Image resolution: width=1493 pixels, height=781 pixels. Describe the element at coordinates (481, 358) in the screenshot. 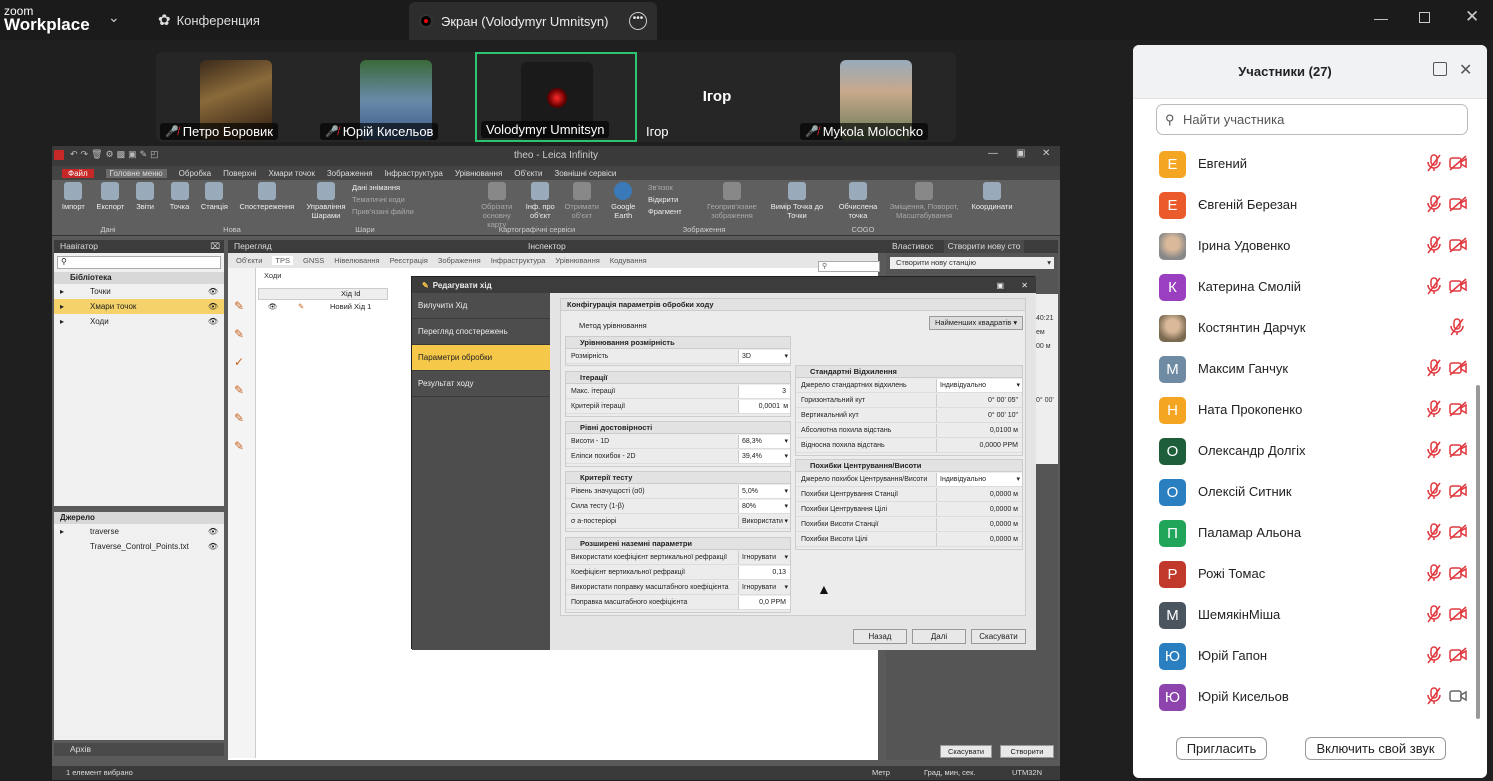

I see `nav-processing-params: Параметри обробки` at that location.